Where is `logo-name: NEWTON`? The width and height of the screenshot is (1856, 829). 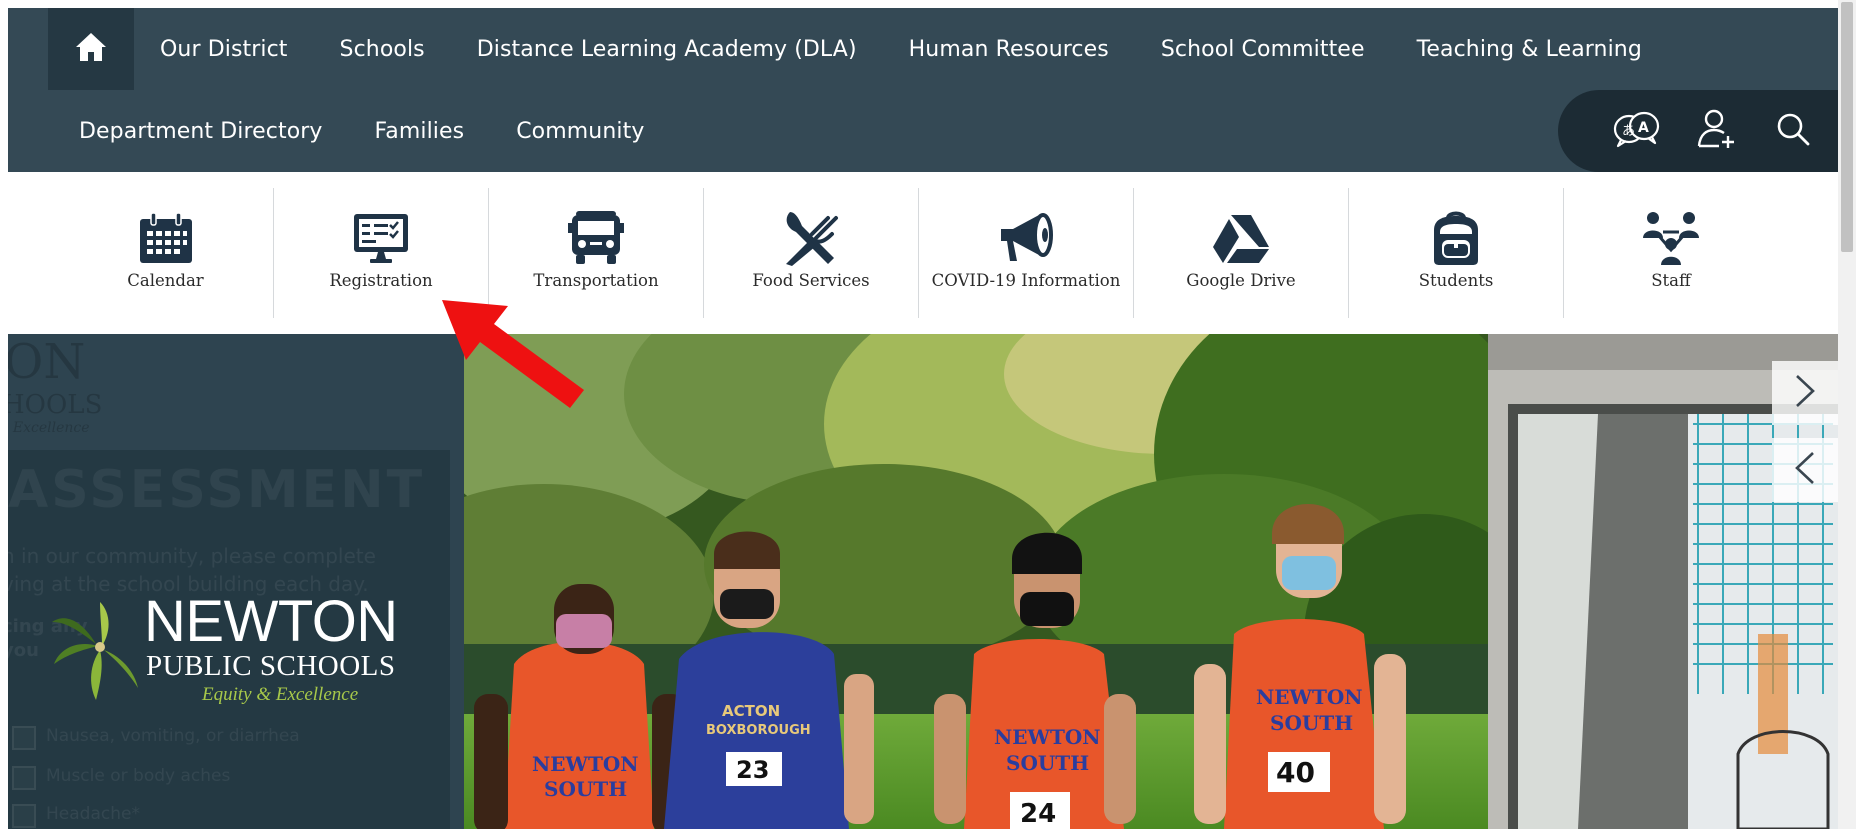
logo-name: NEWTON is located at coordinates (271, 621).